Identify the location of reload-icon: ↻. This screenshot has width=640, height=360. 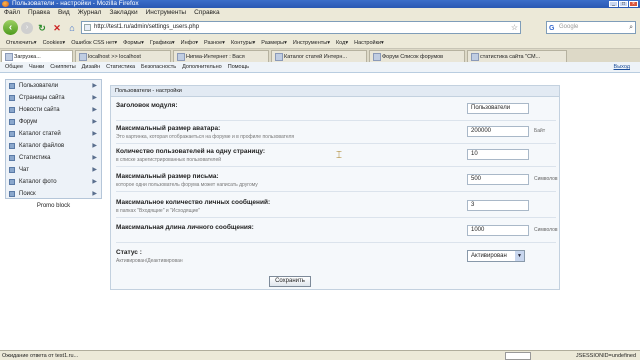
(42, 28).